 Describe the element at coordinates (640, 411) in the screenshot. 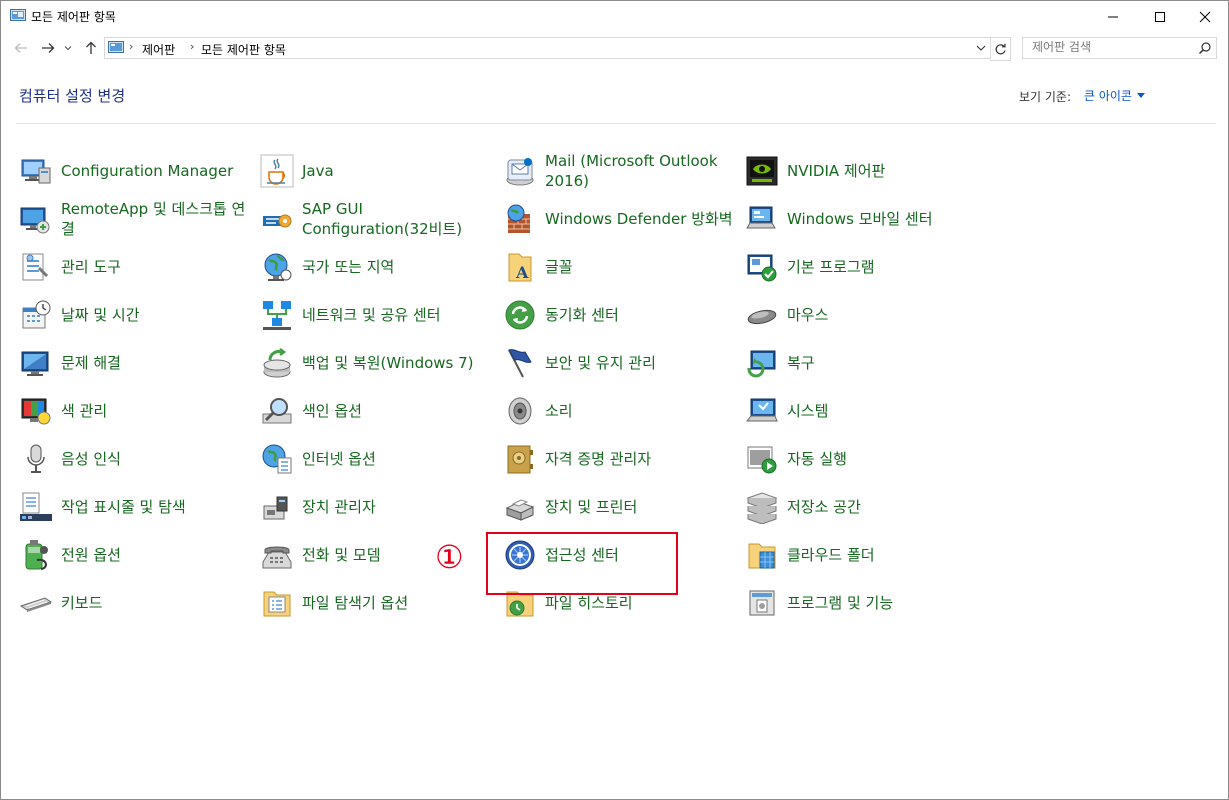

I see `item-label: 소리` at that location.